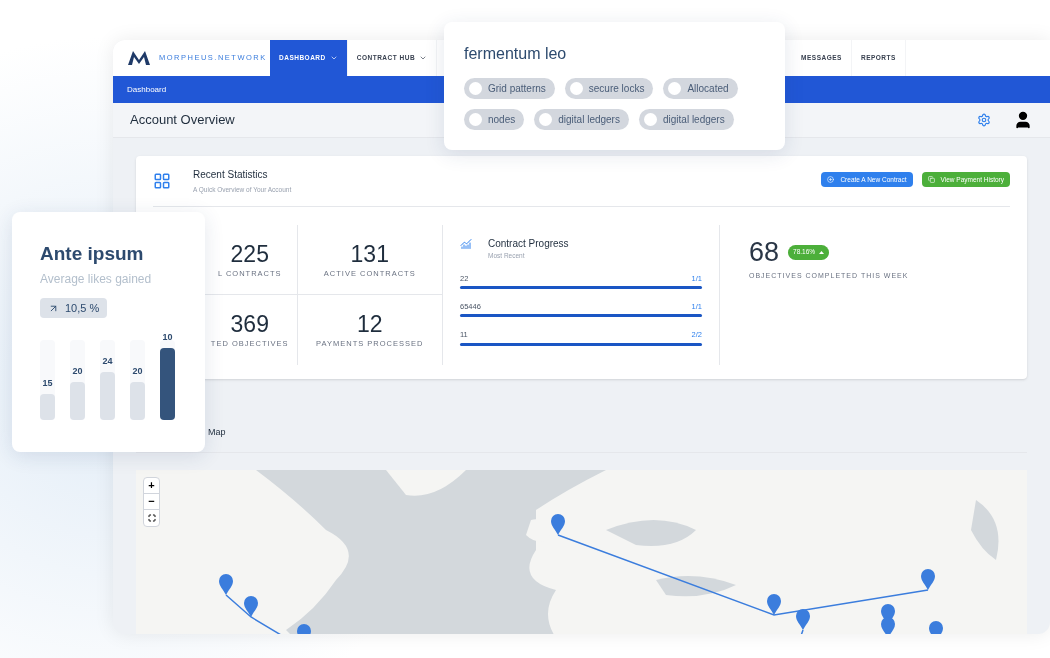  What do you see at coordinates (509, 88) in the screenshot?
I see `tag-chip: Grid patterns` at bounding box center [509, 88].